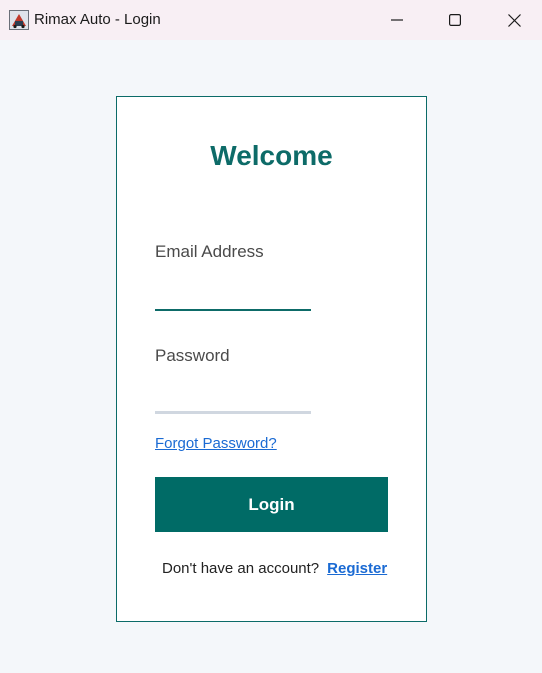 The image size is (542, 673). I want to click on minimize-button, so click(397, 20).